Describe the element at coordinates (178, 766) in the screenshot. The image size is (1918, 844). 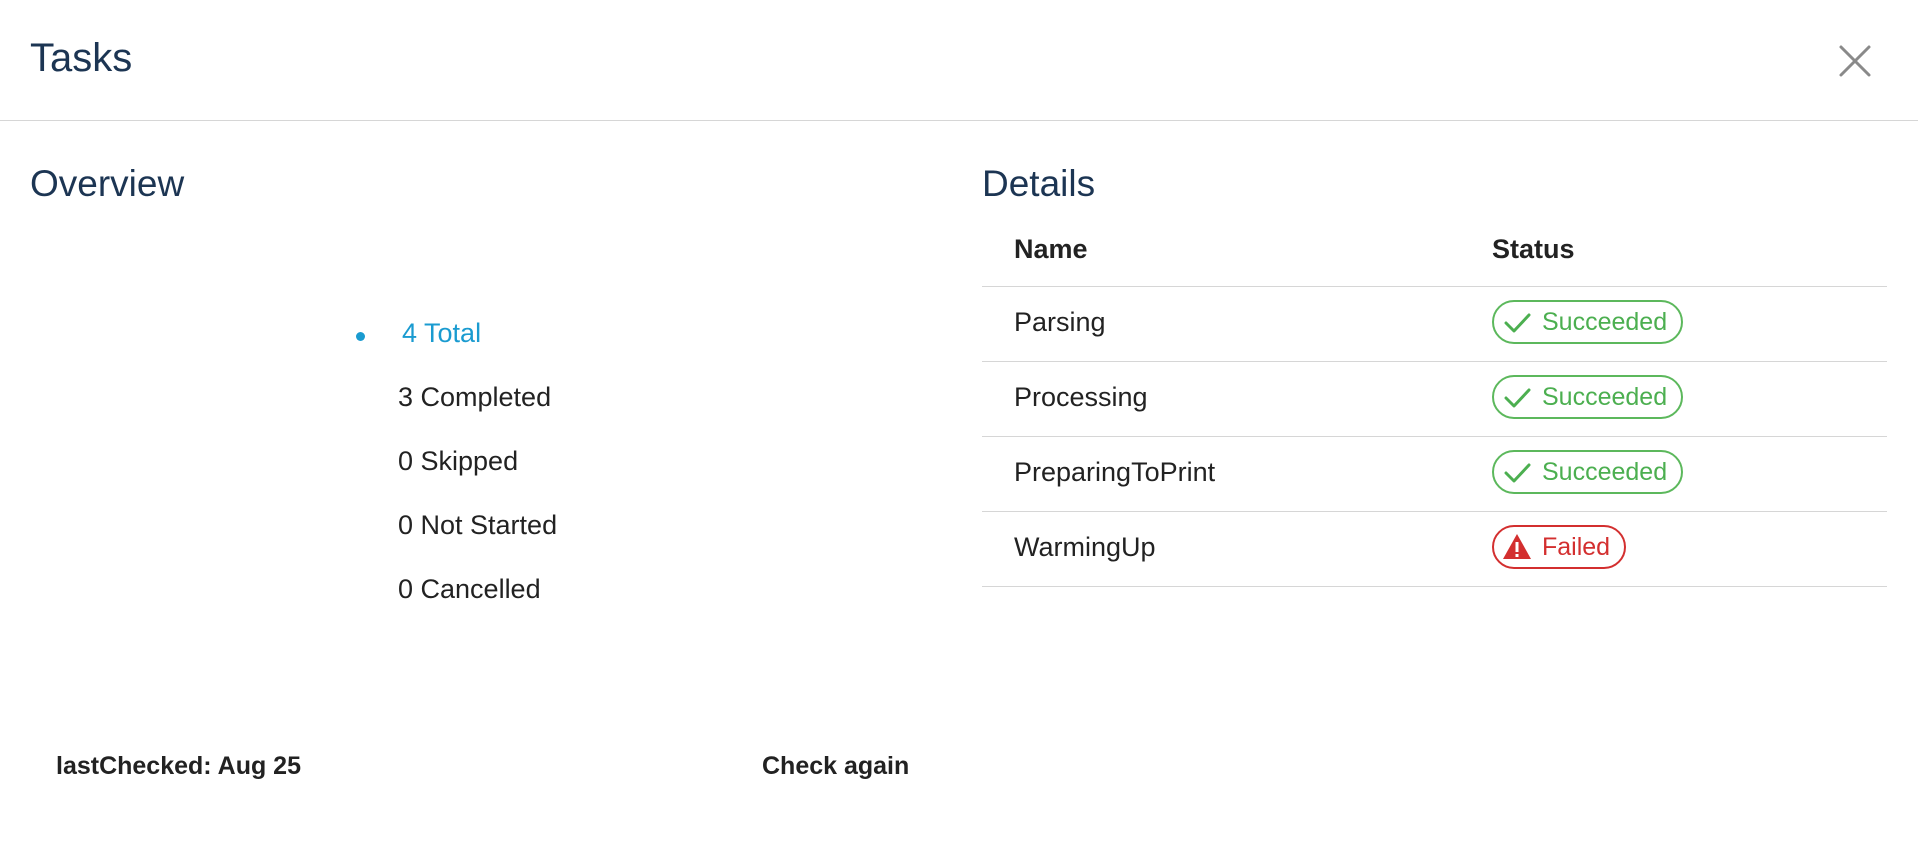
I see `last-checked-text: lastChecked: Aug 25` at that location.